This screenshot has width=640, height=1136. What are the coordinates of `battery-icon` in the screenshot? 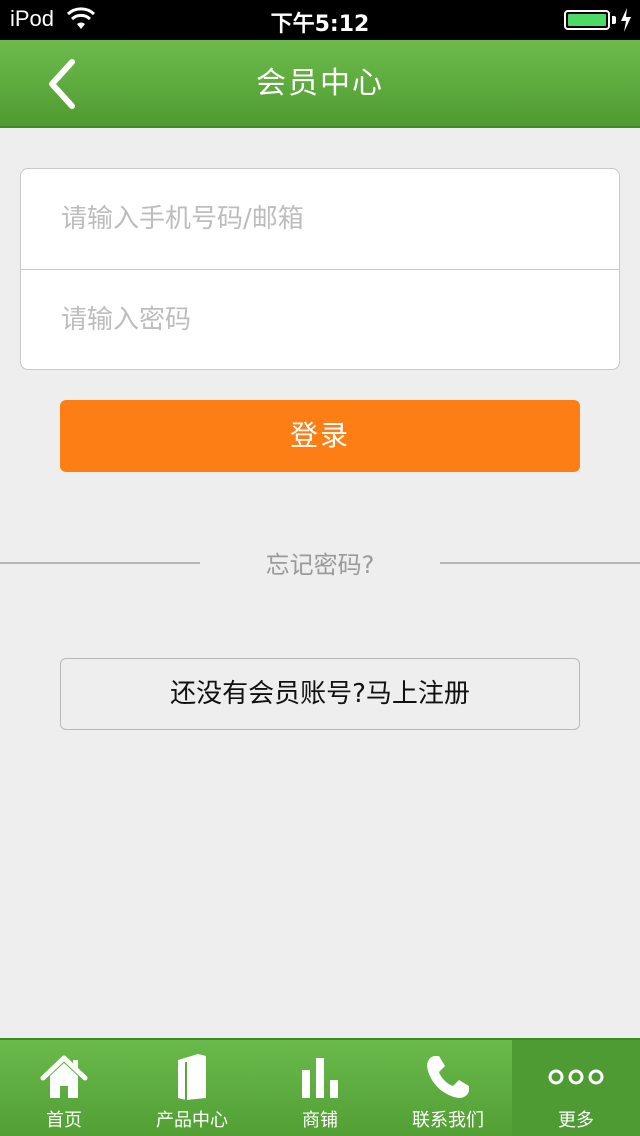 It's located at (587, 20).